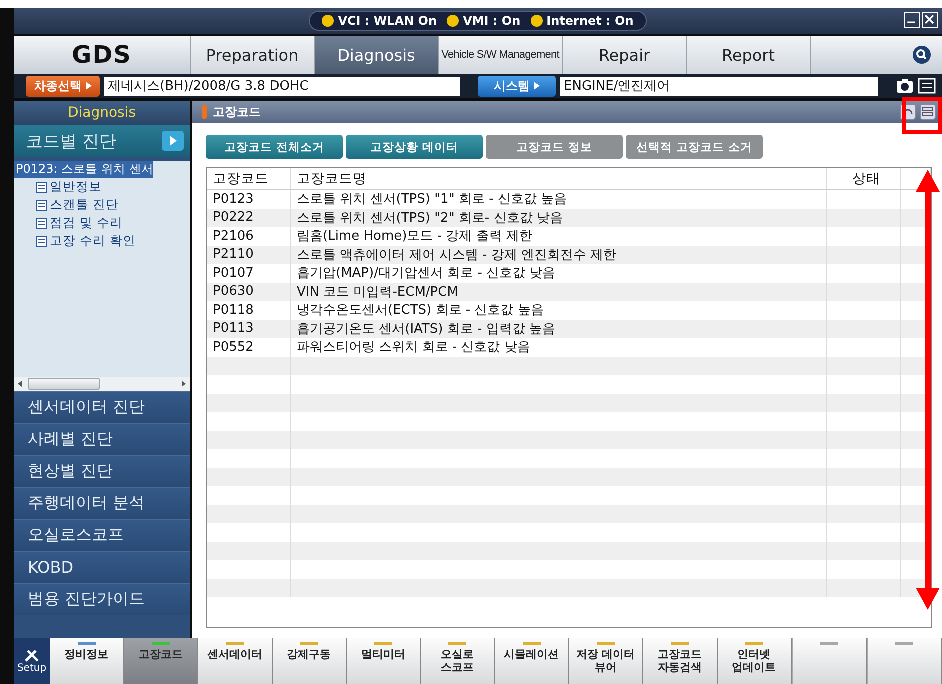 This screenshot has width=942, height=684. What do you see at coordinates (624, 55) in the screenshot?
I see `nav-tab: Repair` at bounding box center [624, 55].